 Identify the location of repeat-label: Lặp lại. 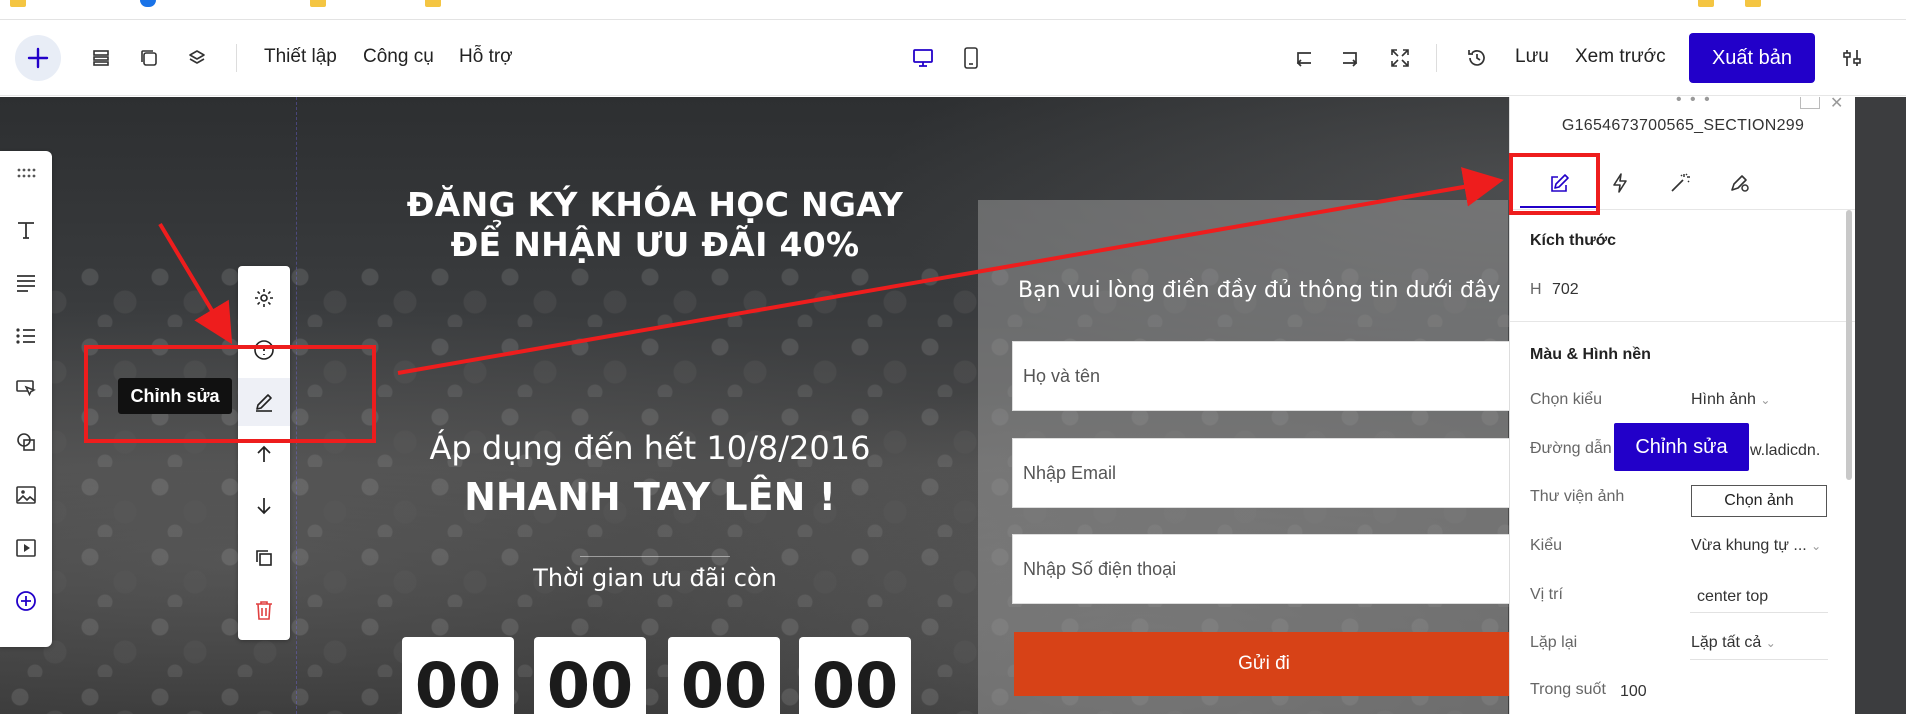
(1554, 642).